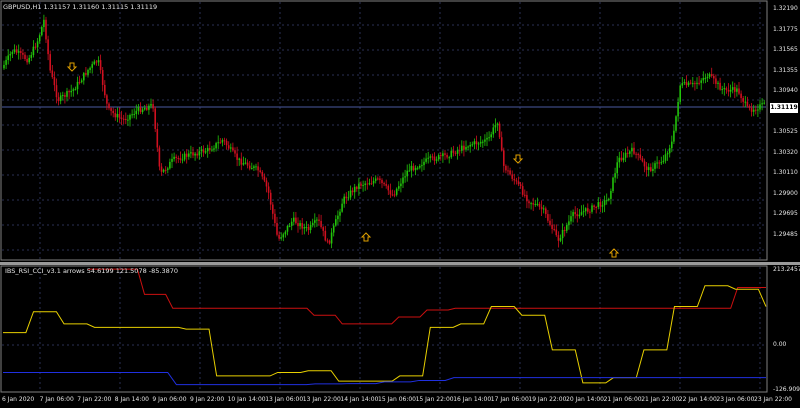  I want to click on indicator-tick-label: 0.00, so click(780, 344).